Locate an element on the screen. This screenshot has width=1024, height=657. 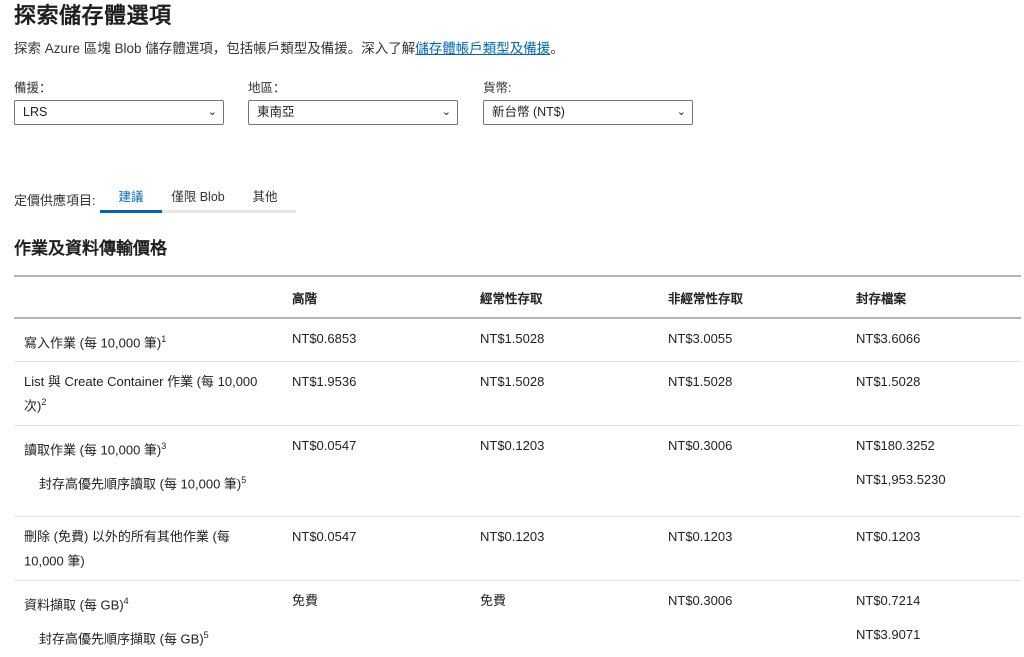
price-cell: NT$1,953.5230 is located at coordinates (901, 479).